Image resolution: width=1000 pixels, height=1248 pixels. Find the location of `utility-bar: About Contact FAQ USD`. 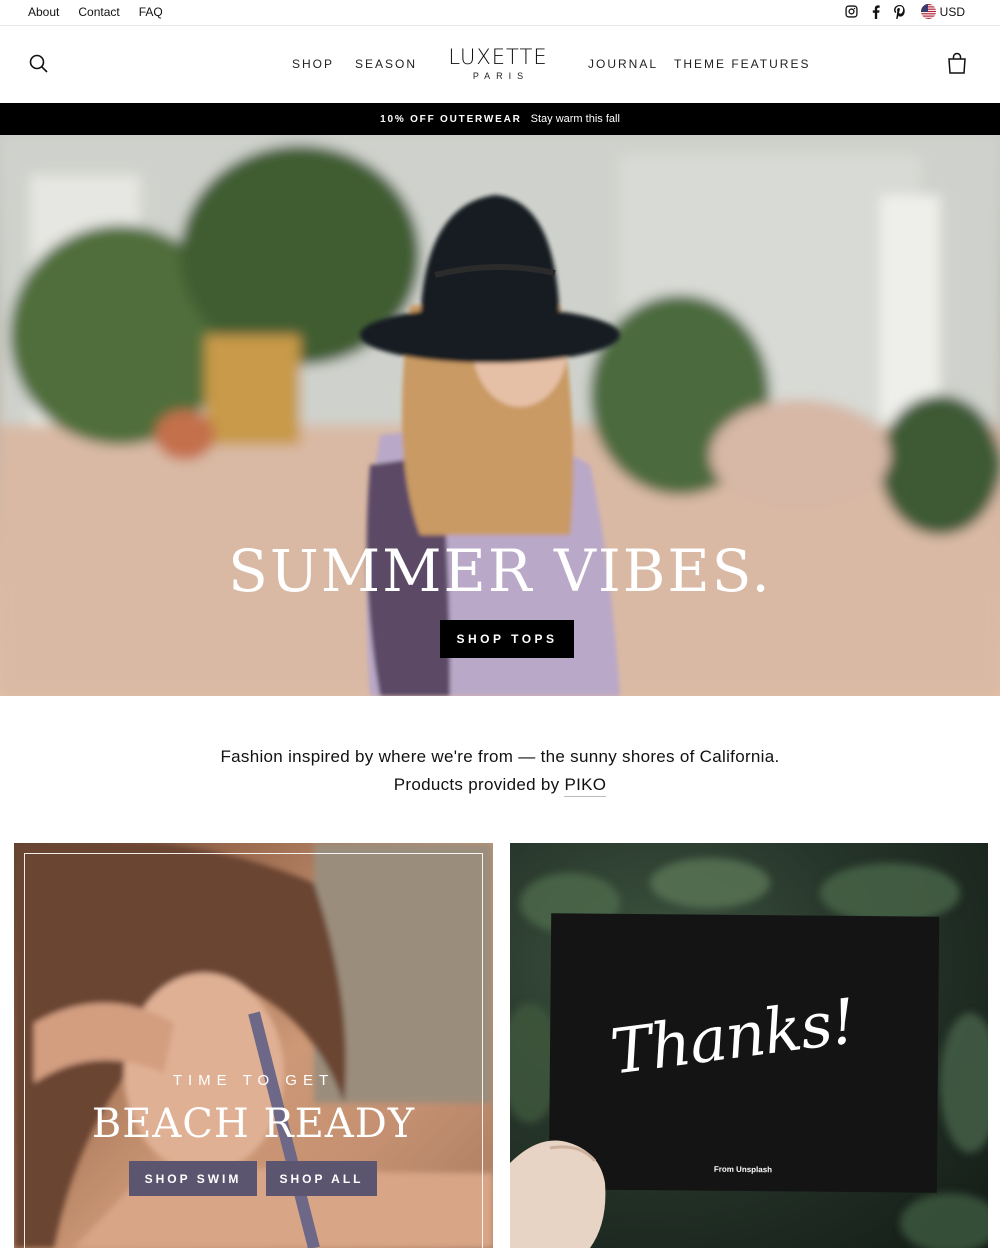

utility-bar: About Contact FAQ USD is located at coordinates (500, 13).